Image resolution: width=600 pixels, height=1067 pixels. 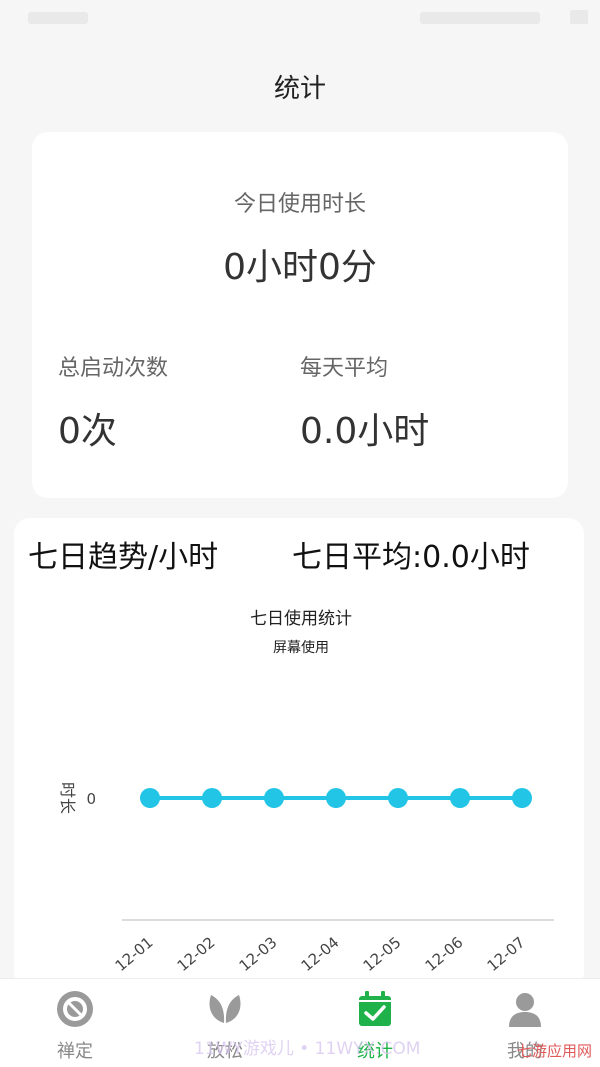 I want to click on person-icon, so click(x=525, y=1010).